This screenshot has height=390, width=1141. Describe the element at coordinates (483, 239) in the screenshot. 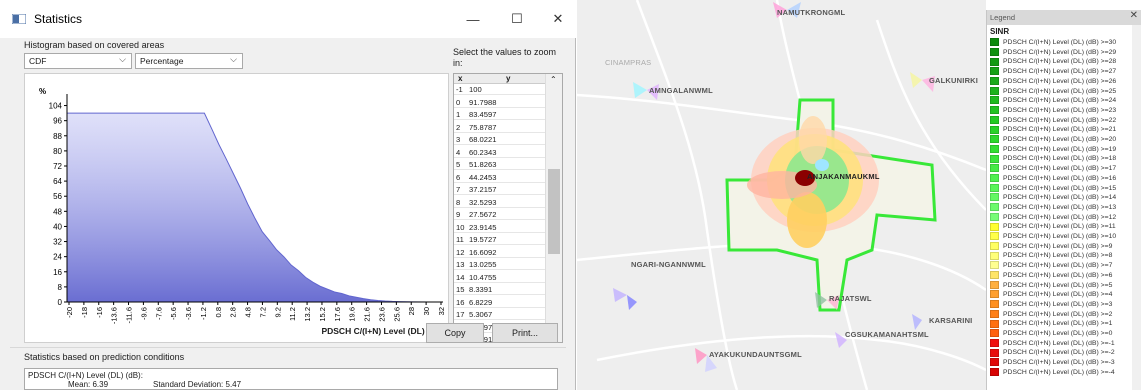

I see `cell-y: 19.5727` at that location.